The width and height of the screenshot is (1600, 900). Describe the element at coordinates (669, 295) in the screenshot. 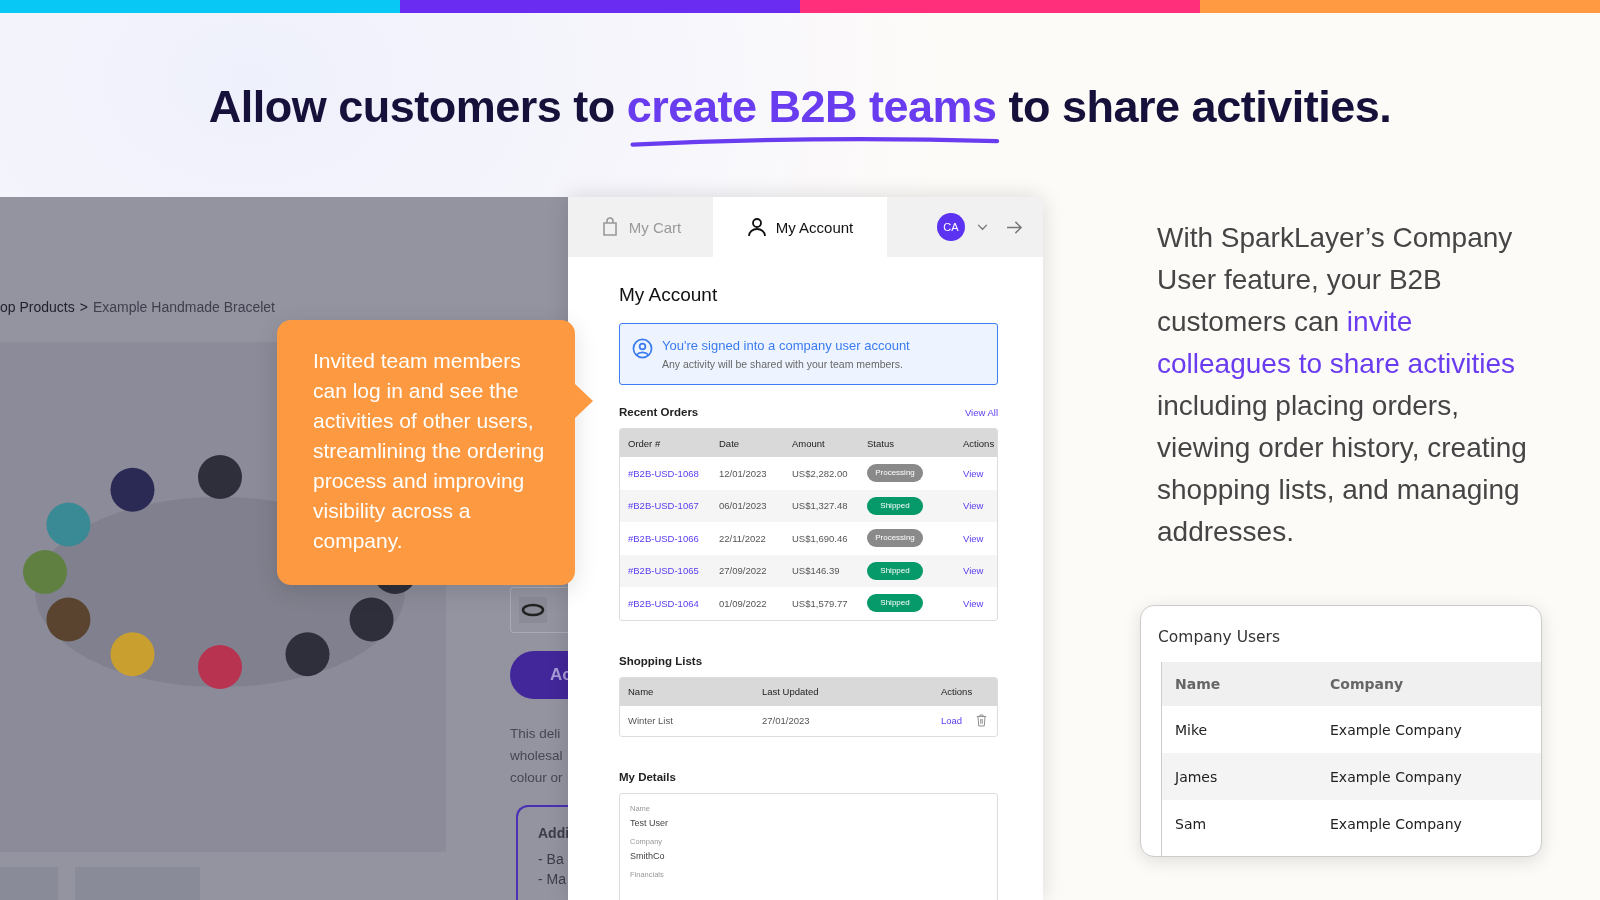

I see `page-title: My Account` at that location.